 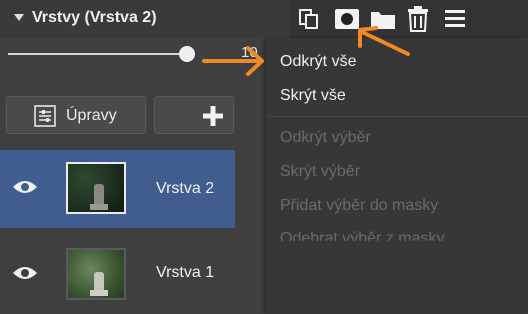 What do you see at coordinates (309, 19) in the screenshot?
I see `duplicate-layer-icon` at bounding box center [309, 19].